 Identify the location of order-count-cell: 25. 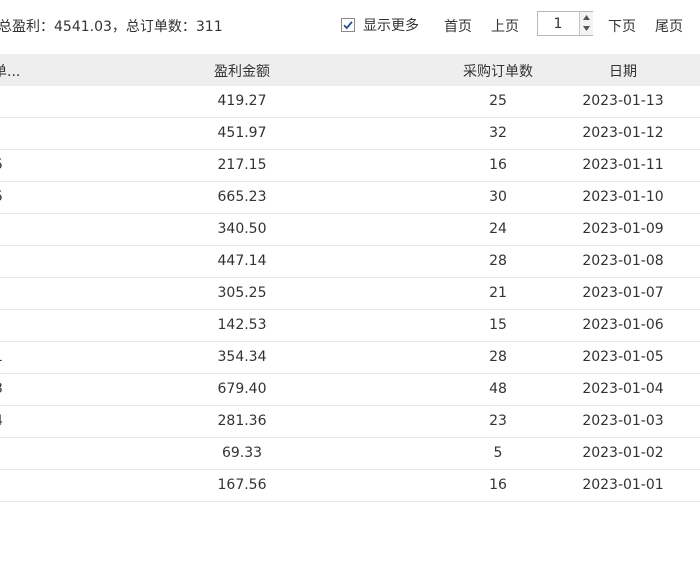
(498, 101).